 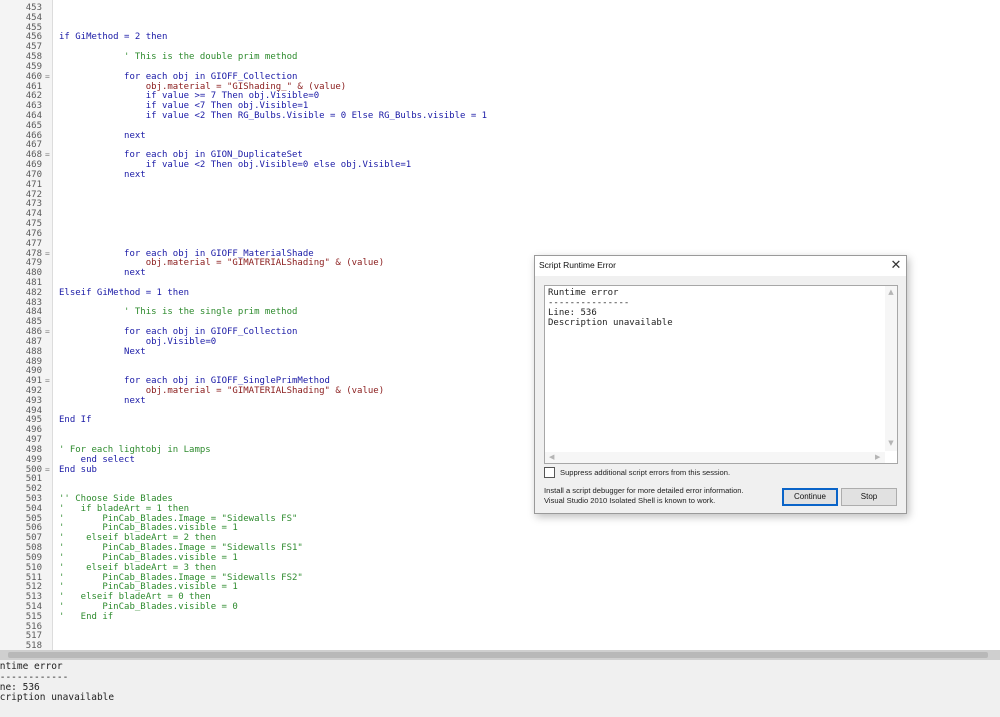 What do you see at coordinates (33, 548) in the screenshot?
I see `line-number: 508` at bounding box center [33, 548].